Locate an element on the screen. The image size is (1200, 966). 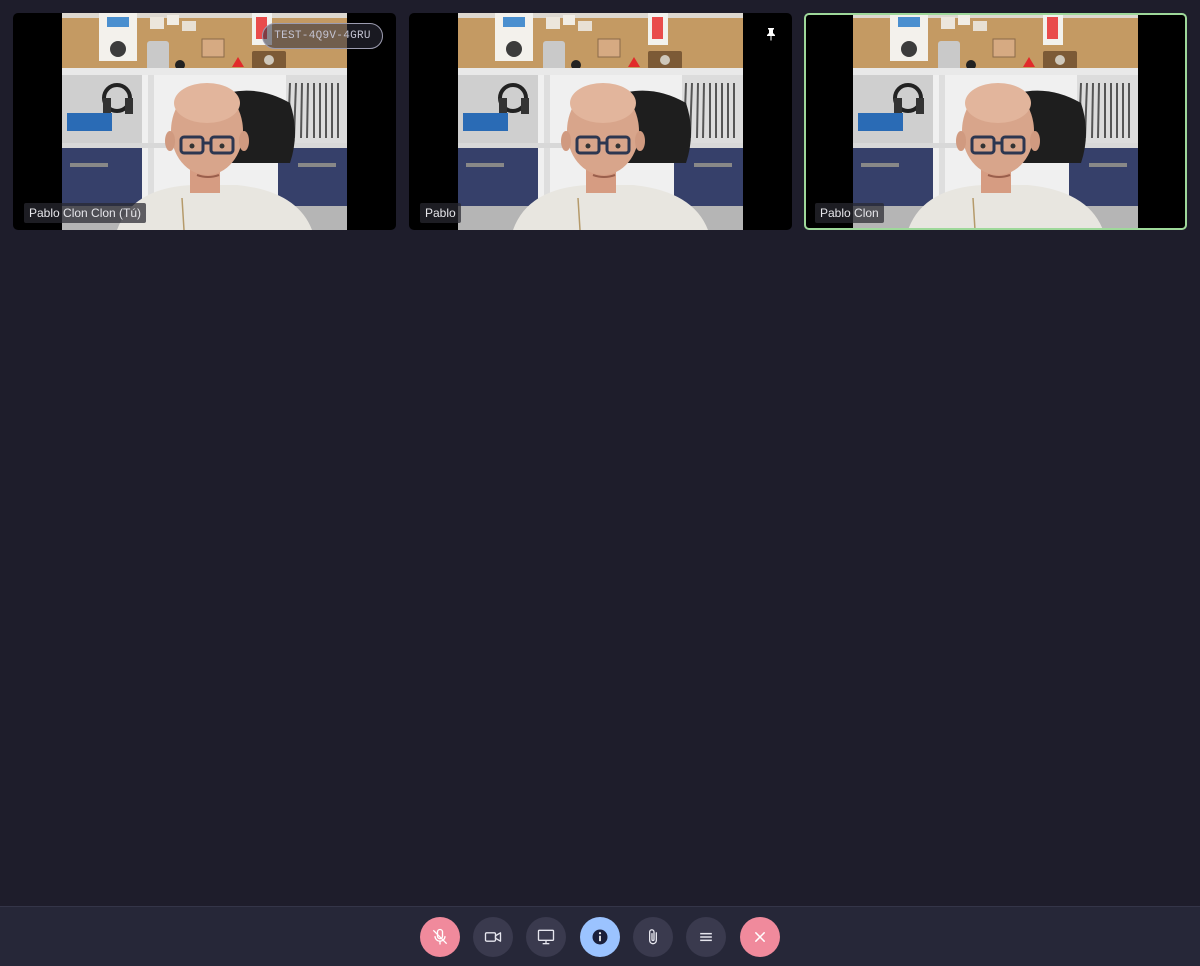
participant-tile-pinned: Pablo is located at coordinates (600, 121).